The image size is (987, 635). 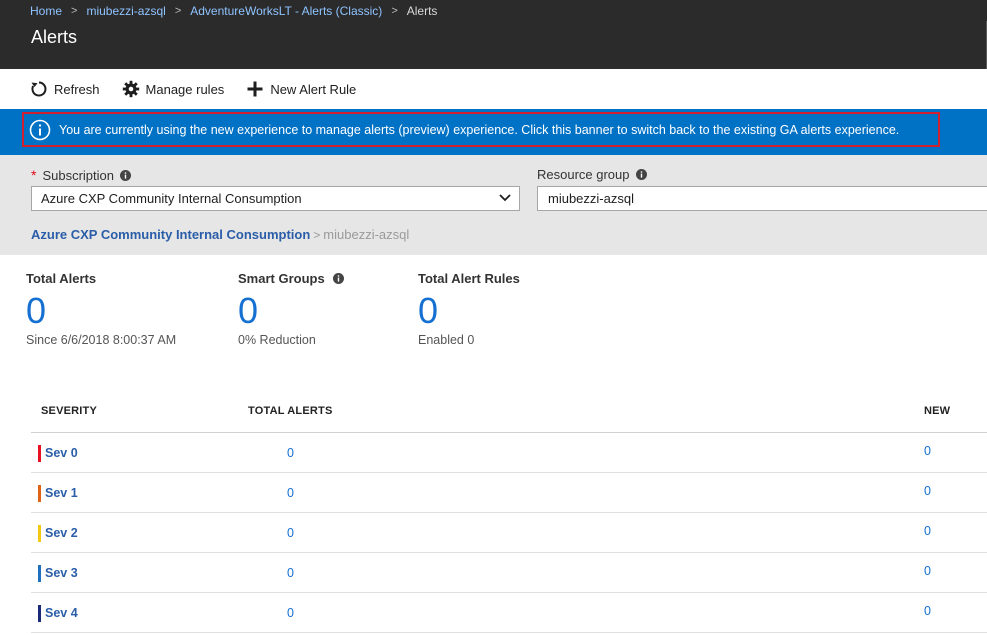 I want to click on refresh-label: Refresh, so click(x=77, y=89).